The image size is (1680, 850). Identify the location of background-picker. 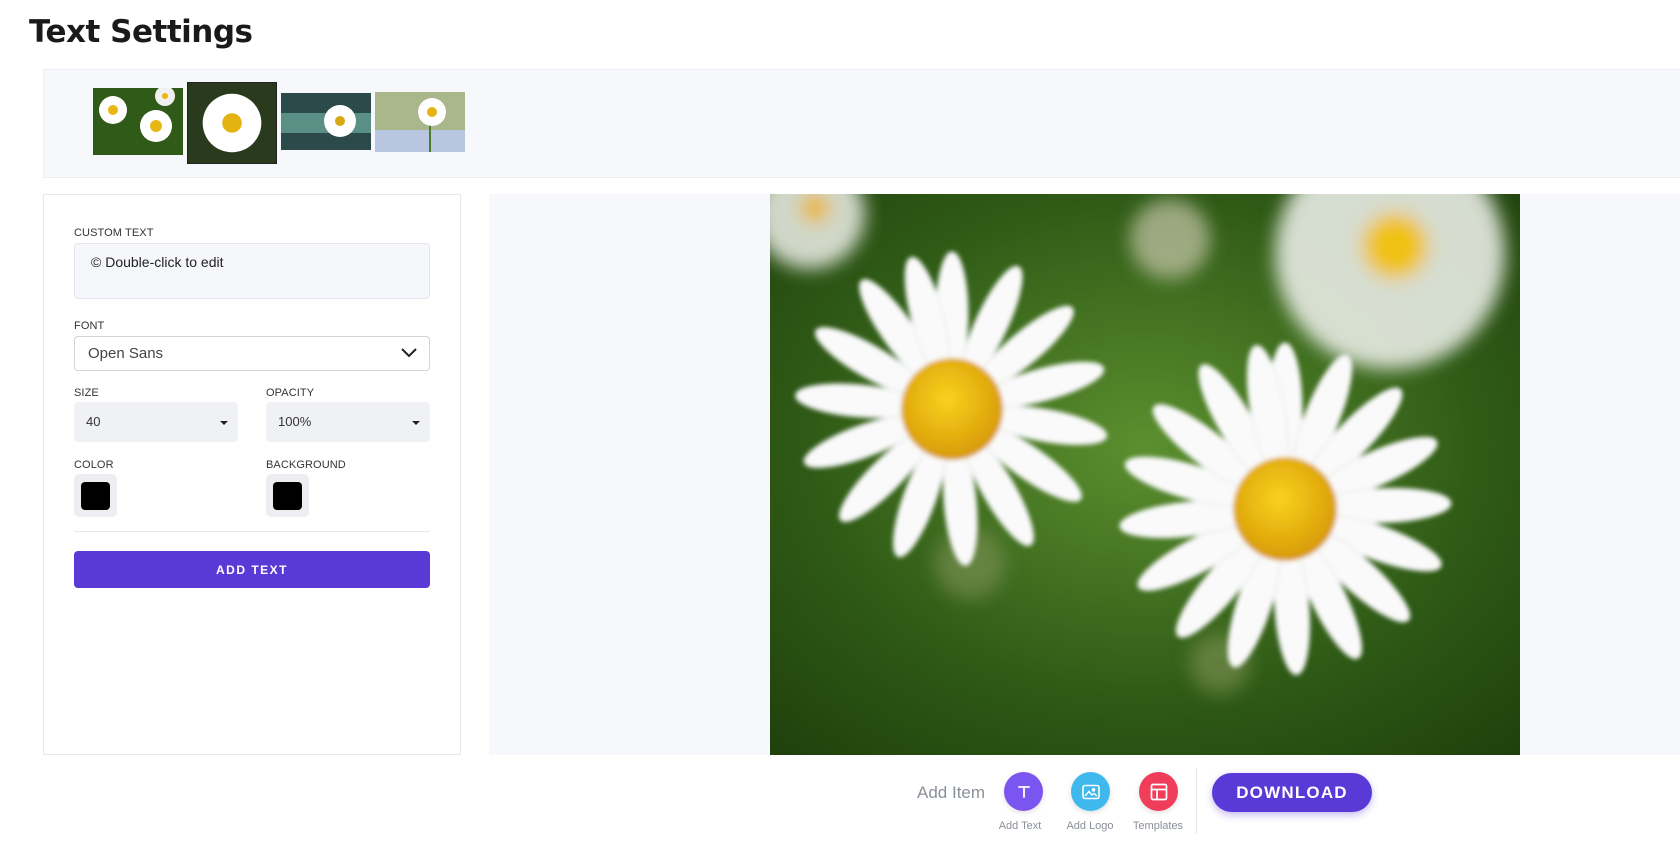
(287, 495).